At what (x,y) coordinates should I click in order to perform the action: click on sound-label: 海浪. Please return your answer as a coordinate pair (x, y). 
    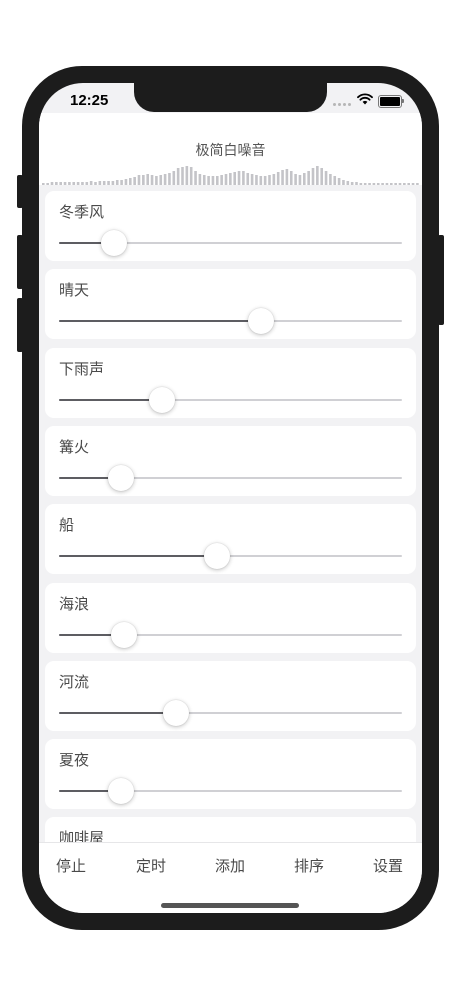
    Looking at the image, I should click on (74, 603).